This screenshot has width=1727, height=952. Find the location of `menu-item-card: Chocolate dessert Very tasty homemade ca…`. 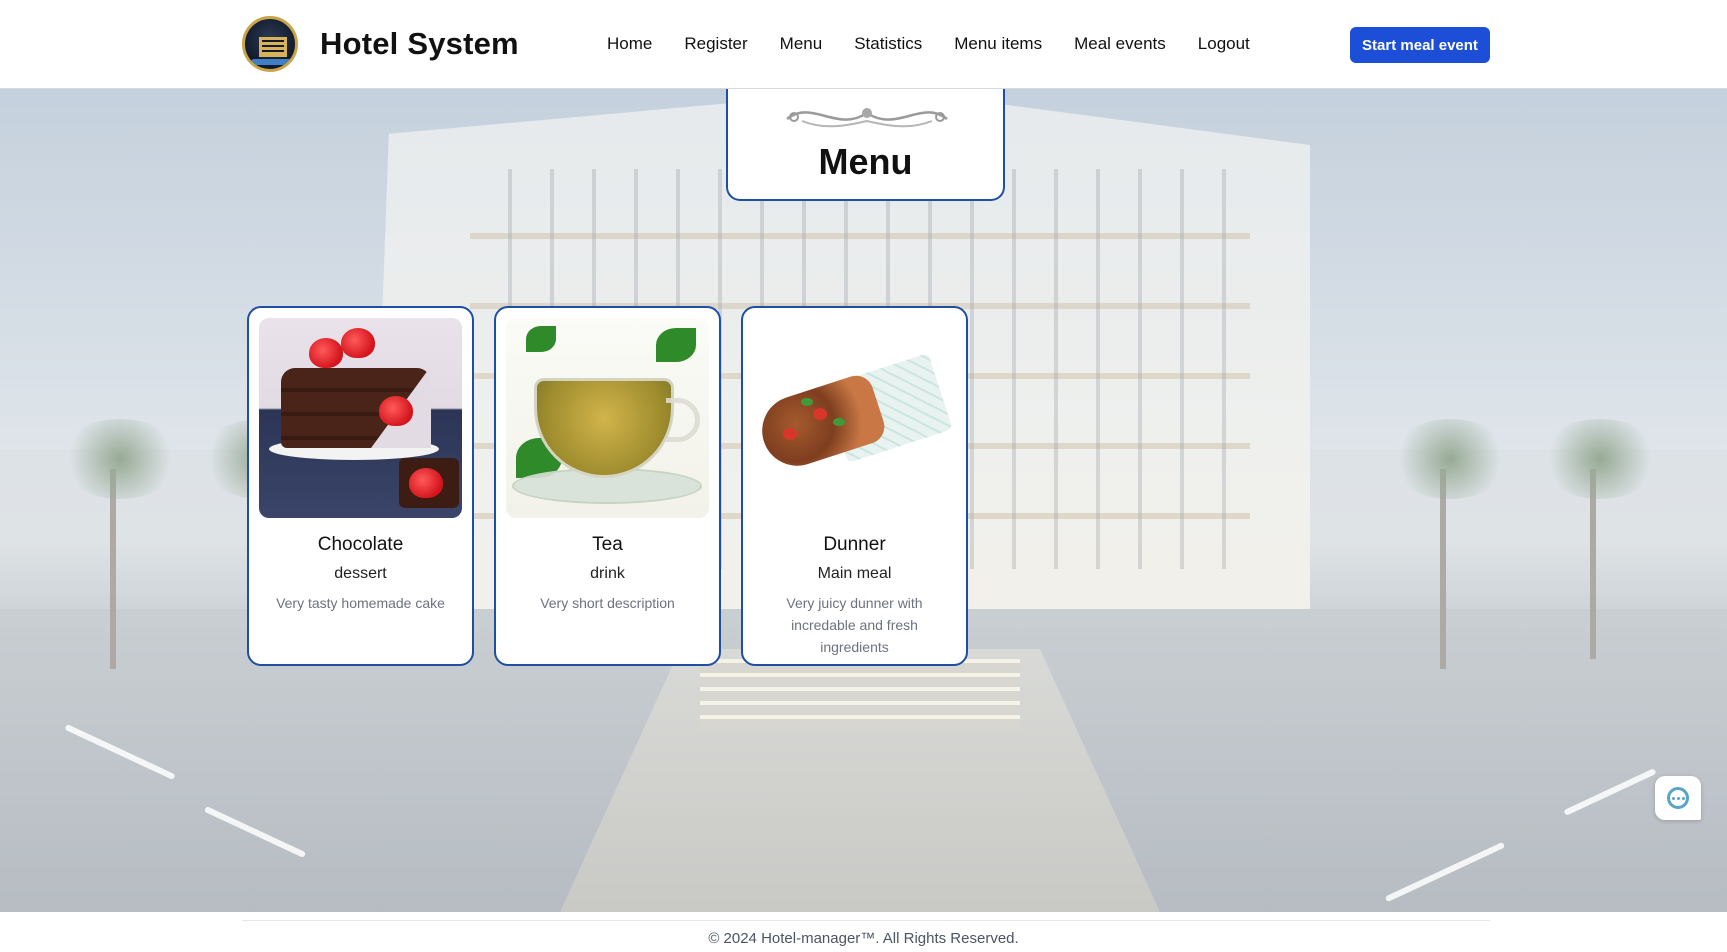

menu-item-card: Chocolate dessert Very tasty homemade ca… is located at coordinates (360, 486).